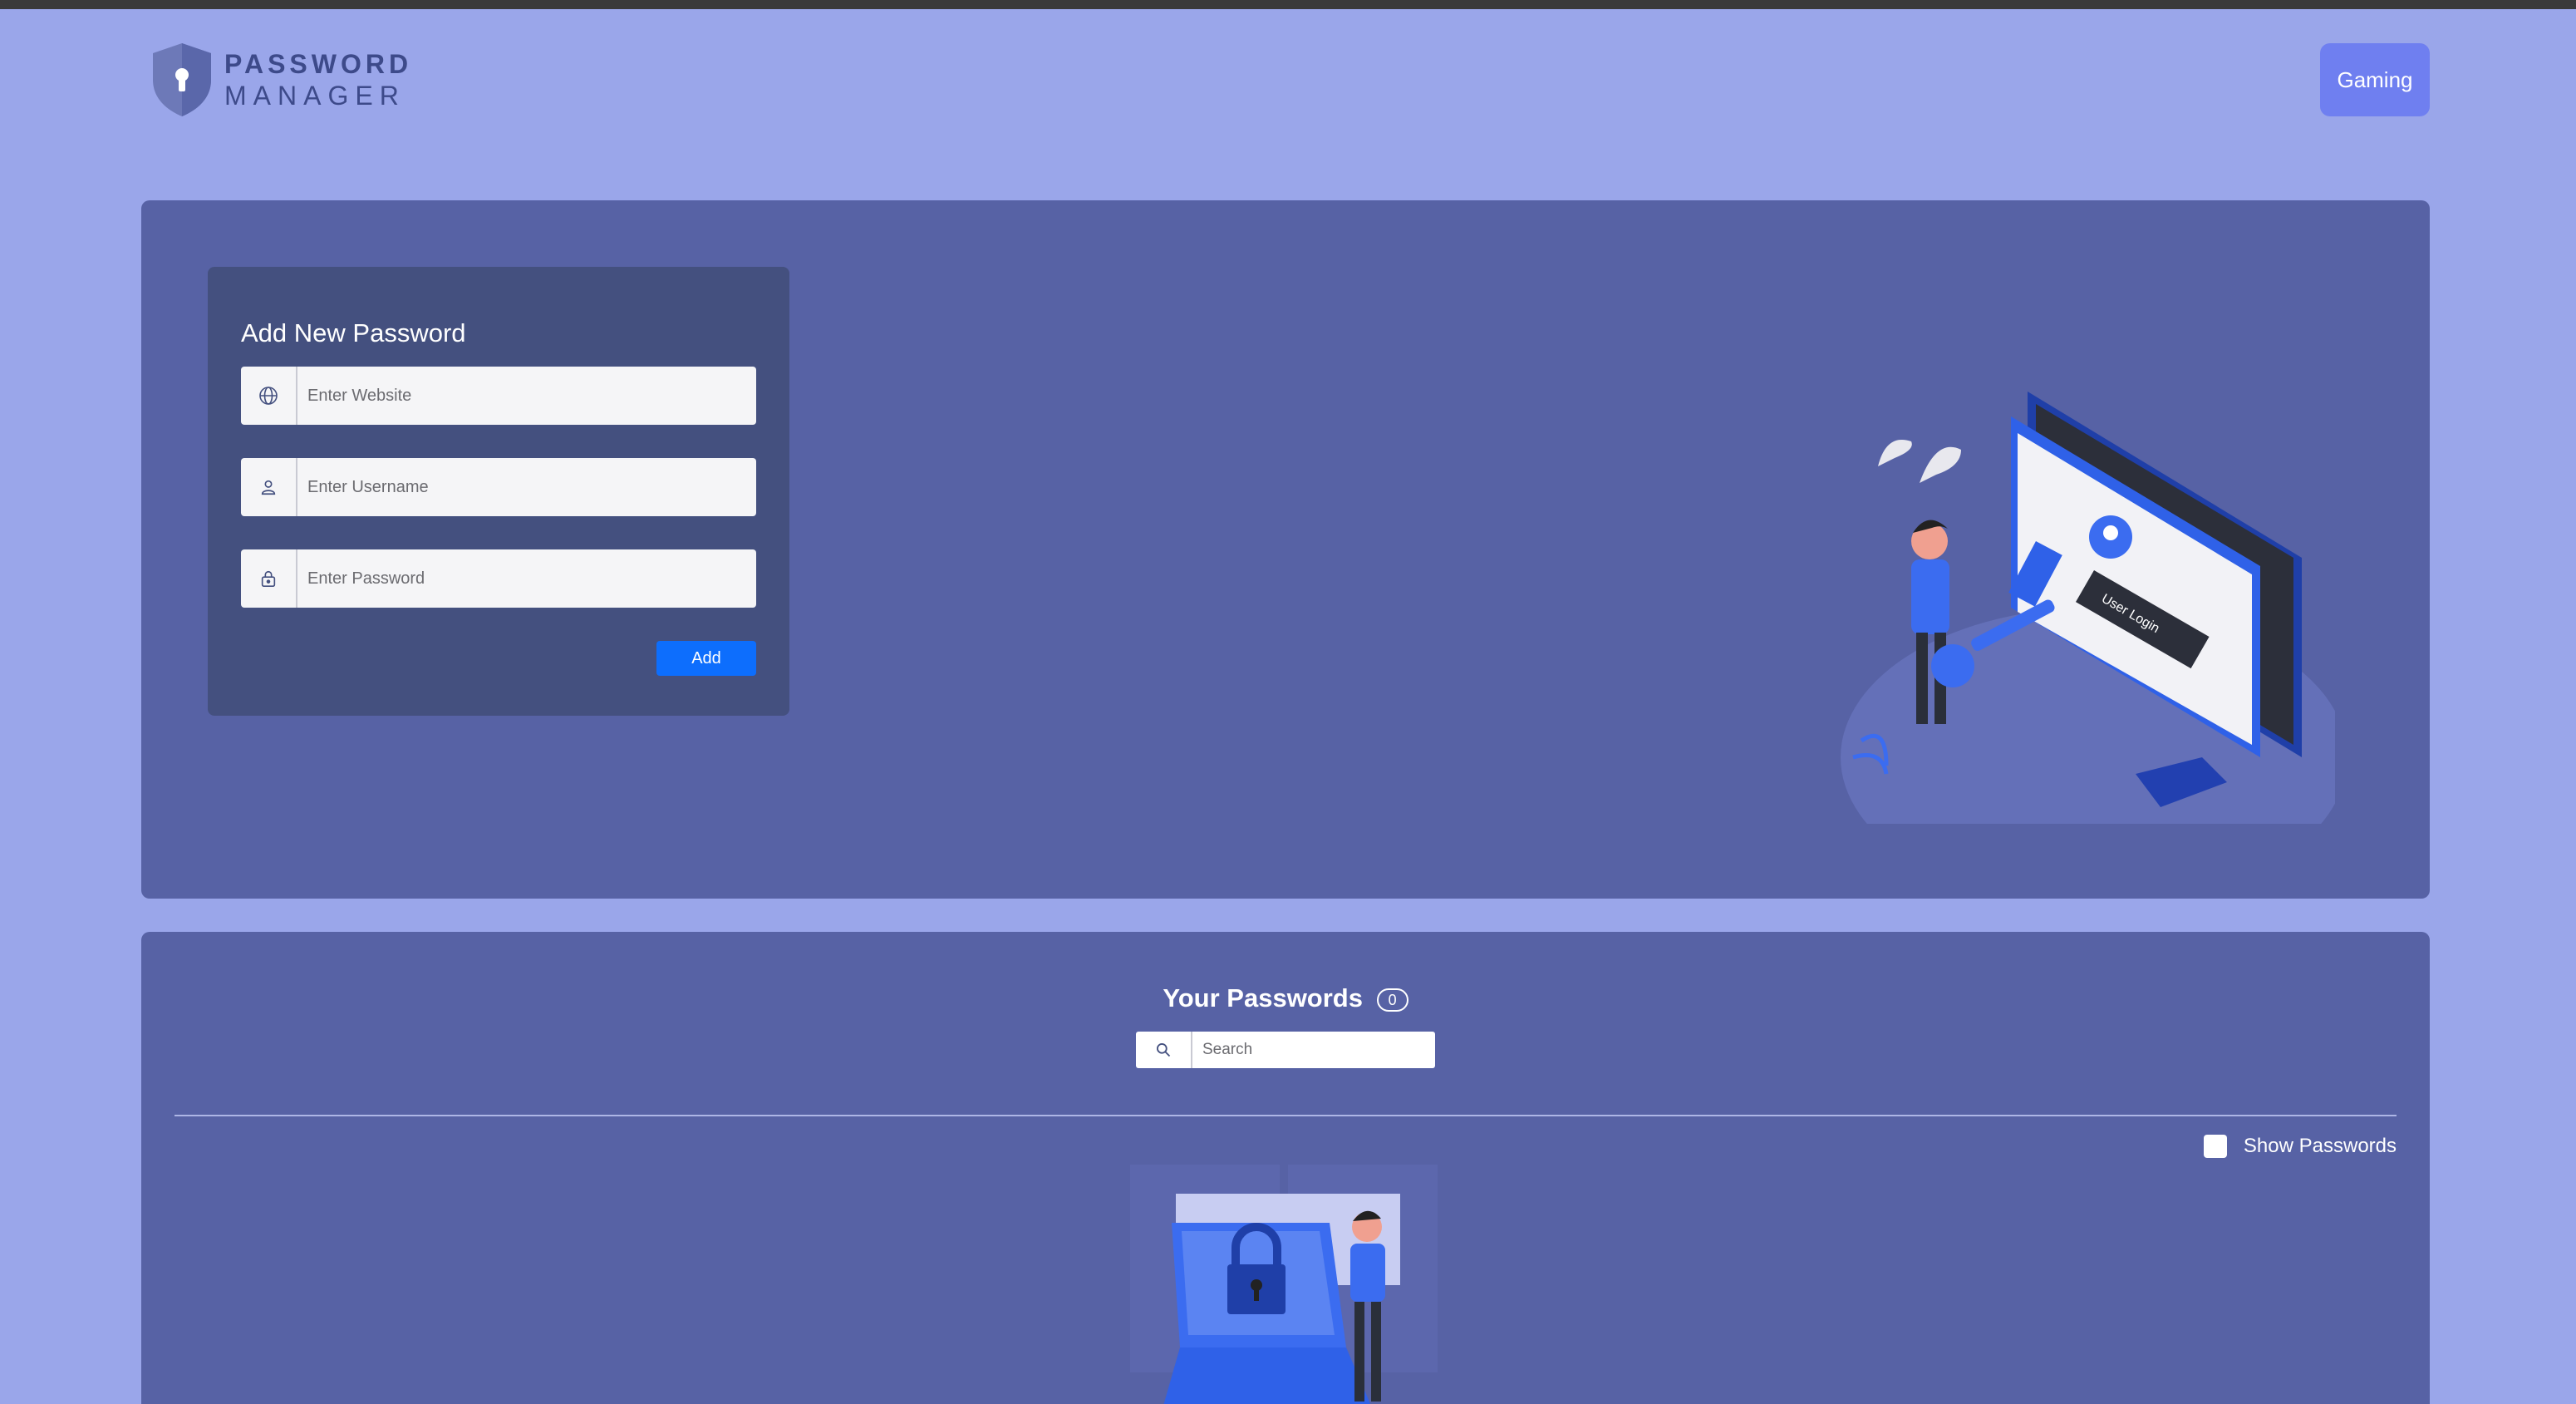 The height and width of the screenshot is (1404, 2576). I want to click on card-title: Add New Password, so click(353, 332).